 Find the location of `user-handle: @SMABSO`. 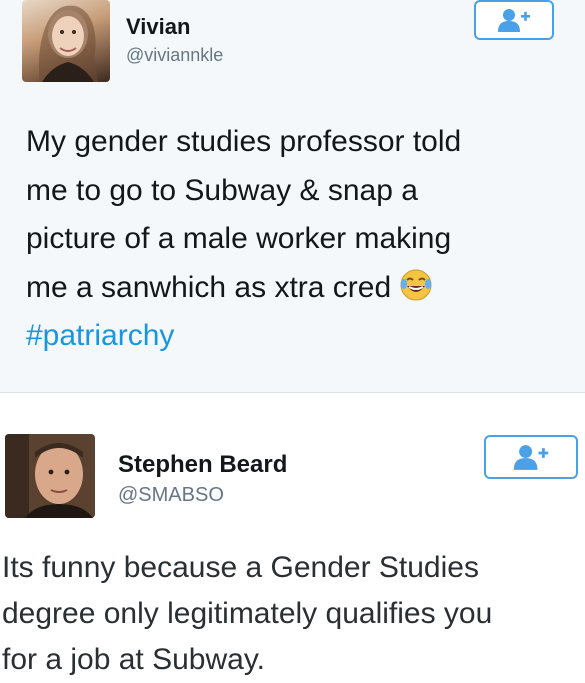

user-handle: @SMABSO is located at coordinates (171, 495).